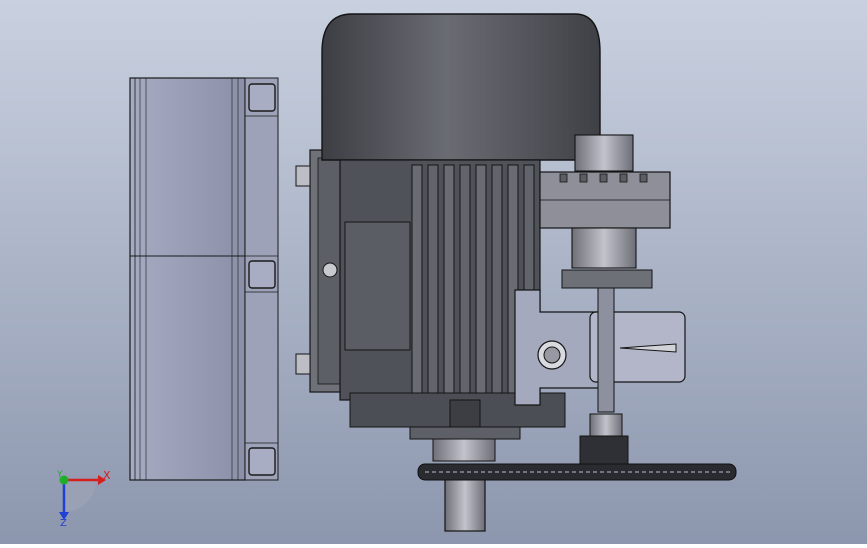 The width and height of the screenshot is (867, 548). Describe the element at coordinates (577, 472) in the screenshot. I see `chain-sprocket` at that location.